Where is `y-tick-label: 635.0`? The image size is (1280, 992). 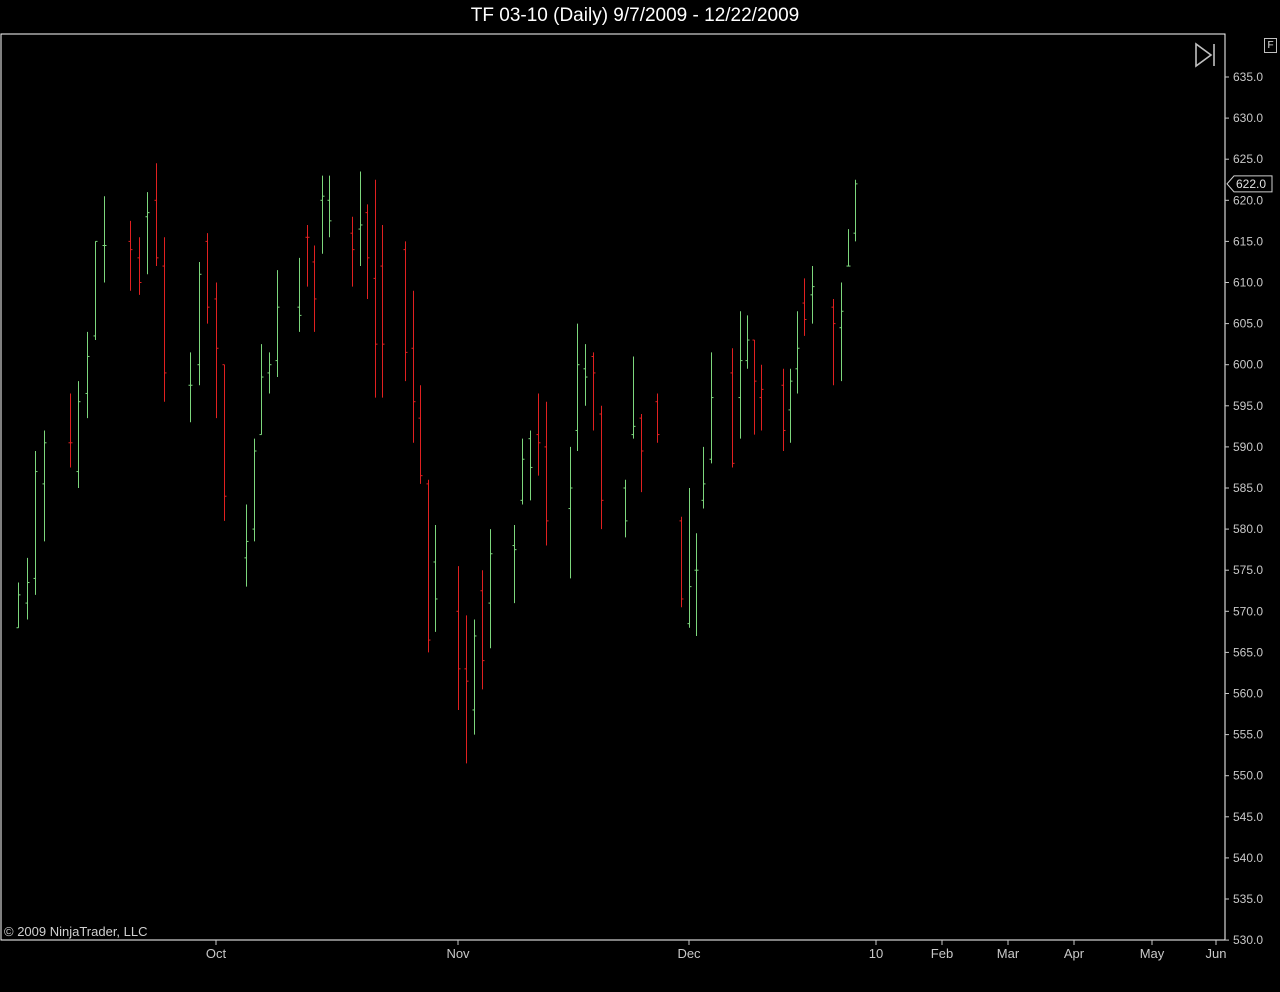 y-tick-label: 635.0 is located at coordinates (1248, 77).